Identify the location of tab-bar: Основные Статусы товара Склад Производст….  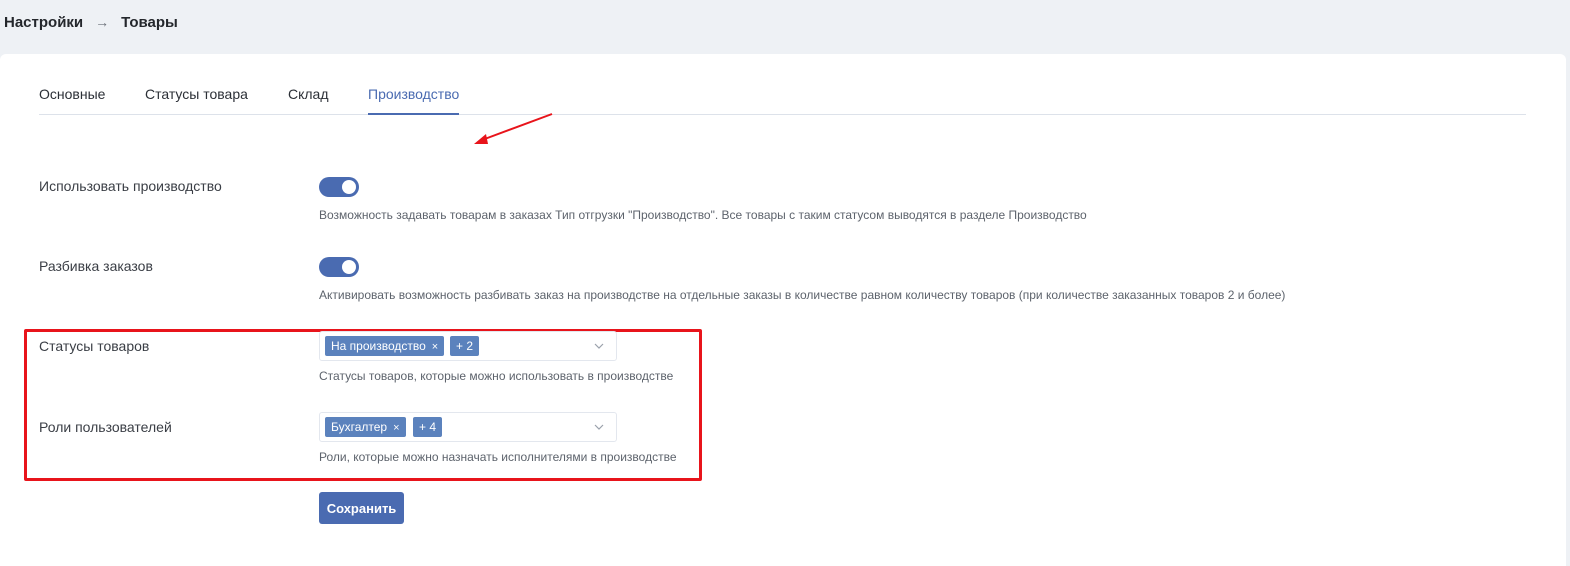
(782, 96).